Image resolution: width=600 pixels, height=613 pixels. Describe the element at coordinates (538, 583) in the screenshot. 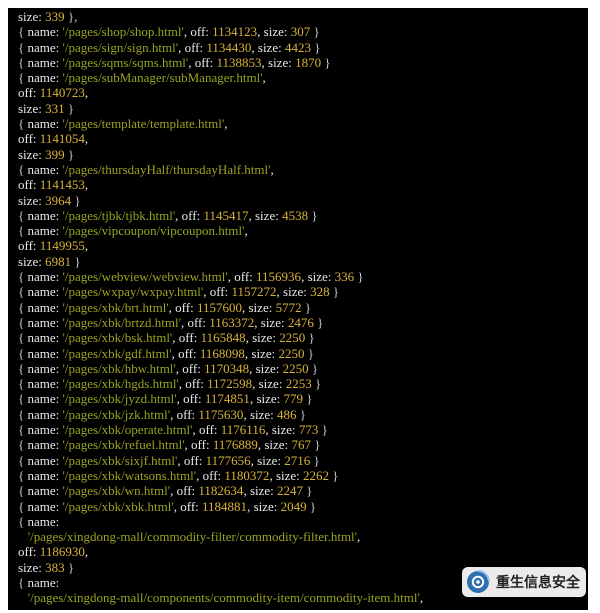

I see `watermark-text: 重生信息安全` at that location.